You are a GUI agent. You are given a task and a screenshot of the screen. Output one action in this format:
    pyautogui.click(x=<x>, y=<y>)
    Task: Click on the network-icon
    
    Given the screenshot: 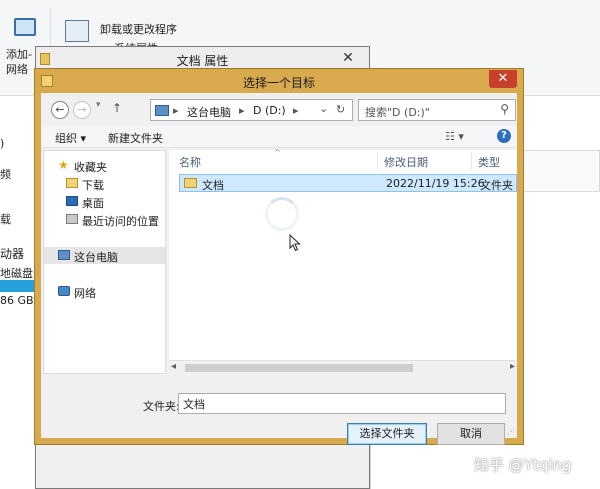 What is the action you would take?
    pyautogui.click(x=64, y=291)
    